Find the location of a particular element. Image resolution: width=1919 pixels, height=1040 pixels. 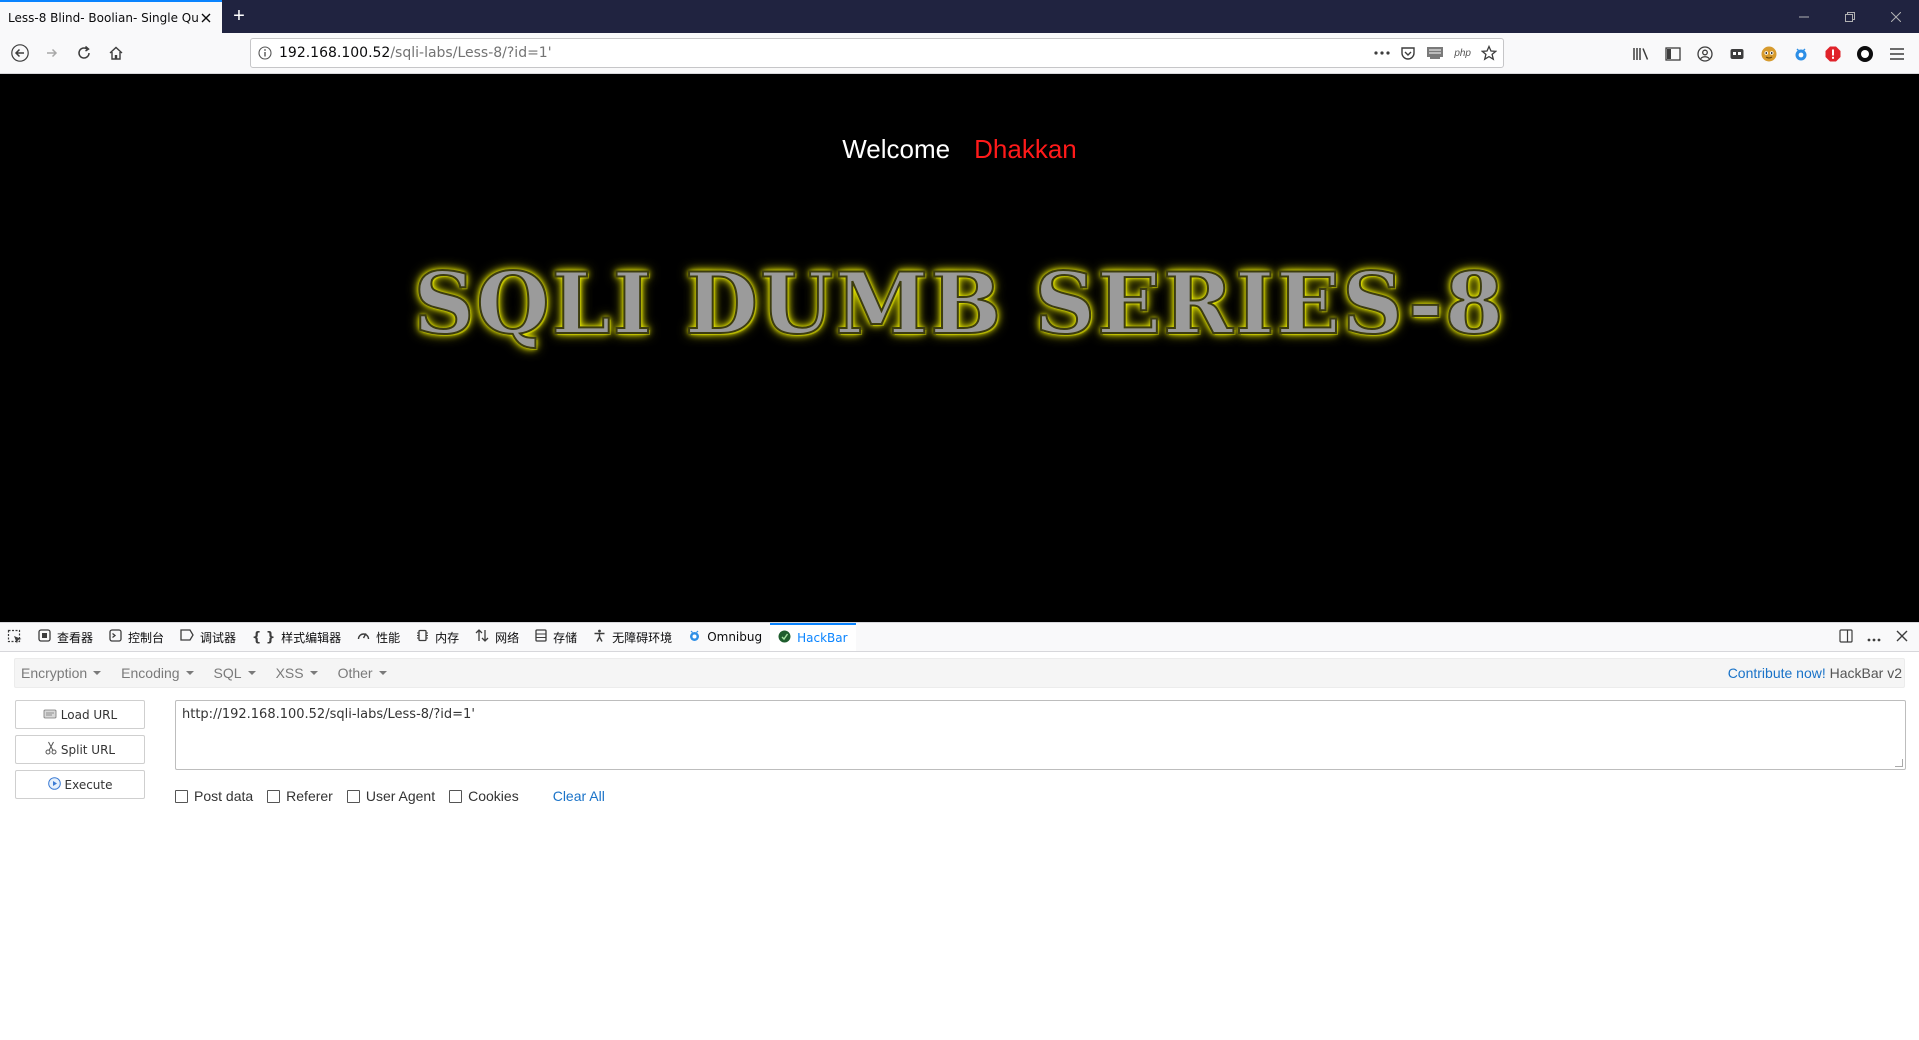

page-actions-icon is located at coordinates (1382, 53).